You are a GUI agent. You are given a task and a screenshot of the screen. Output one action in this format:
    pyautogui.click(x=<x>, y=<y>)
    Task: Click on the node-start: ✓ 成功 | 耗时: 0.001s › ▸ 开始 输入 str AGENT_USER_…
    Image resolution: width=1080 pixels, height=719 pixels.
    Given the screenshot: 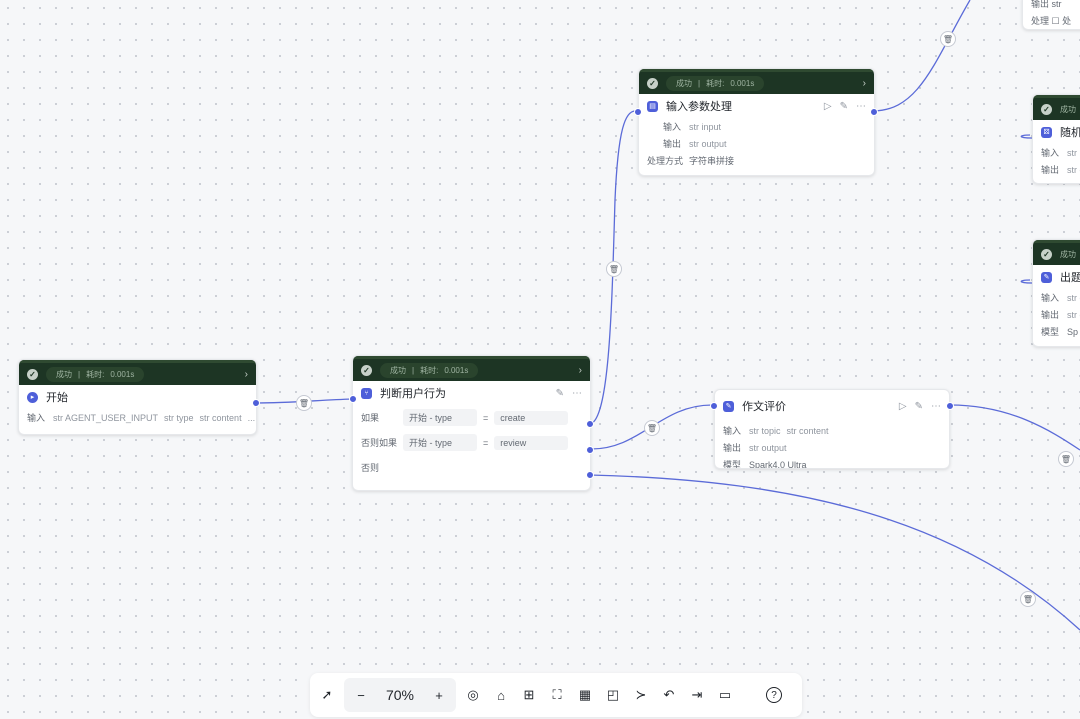 What is the action you would take?
    pyautogui.click(x=137, y=397)
    